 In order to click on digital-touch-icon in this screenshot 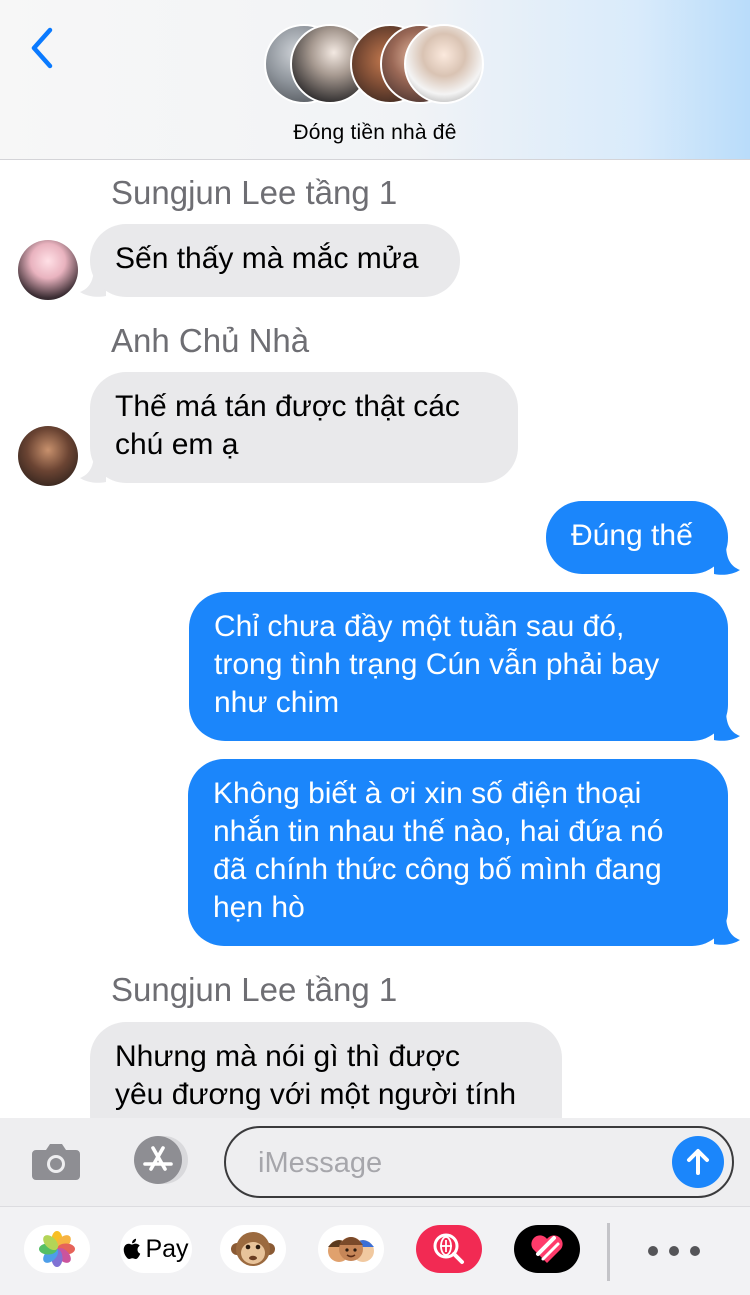, I will do `click(547, 1249)`.